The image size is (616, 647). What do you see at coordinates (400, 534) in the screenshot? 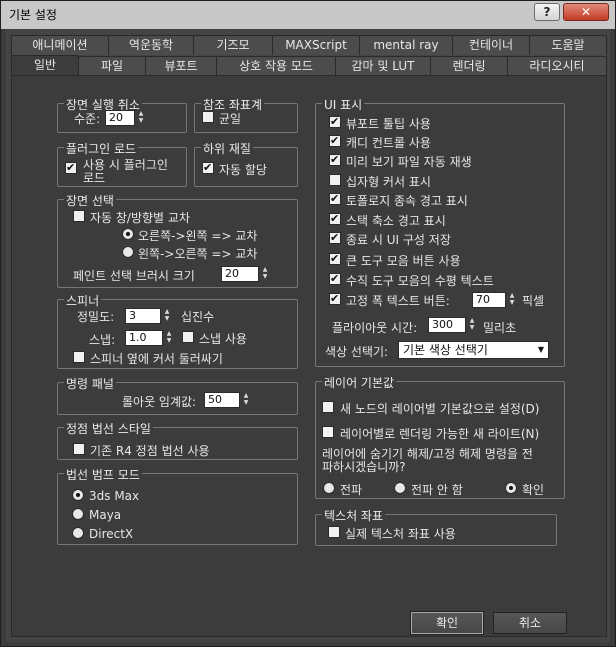
I see `real-world-coords-label: 실제 텍스처 좌표 사용` at bounding box center [400, 534].